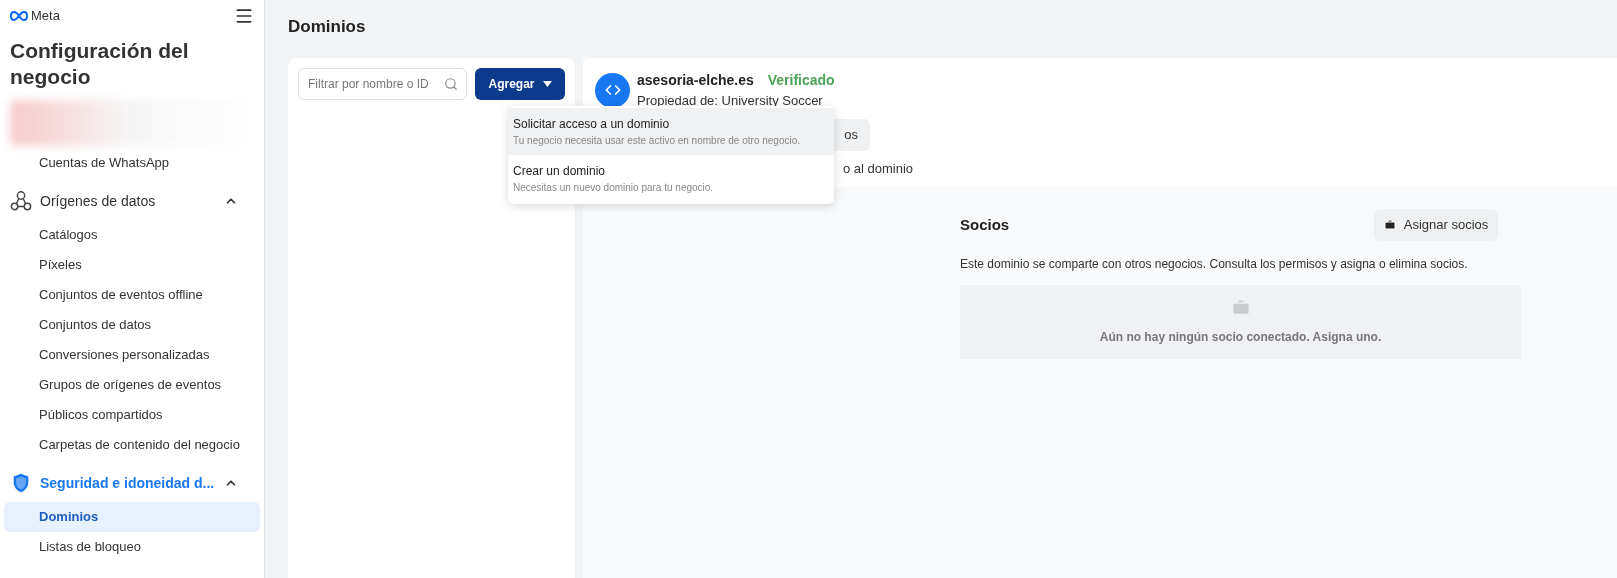  What do you see at coordinates (985, 224) in the screenshot?
I see `section-title: Socios` at bounding box center [985, 224].